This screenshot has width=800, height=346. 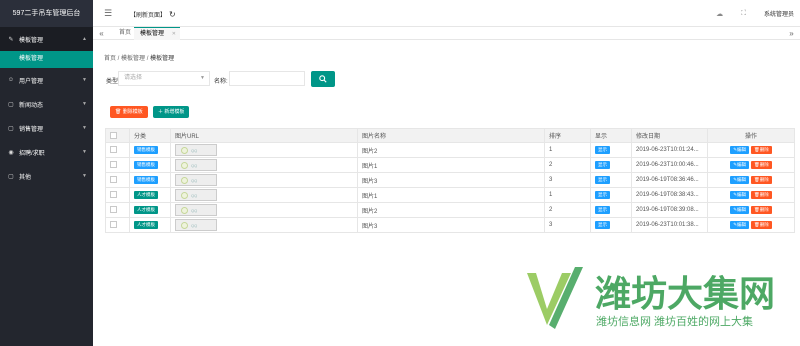 I want to click on type-select: 请选择 ▼, so click(x=164, y=78).